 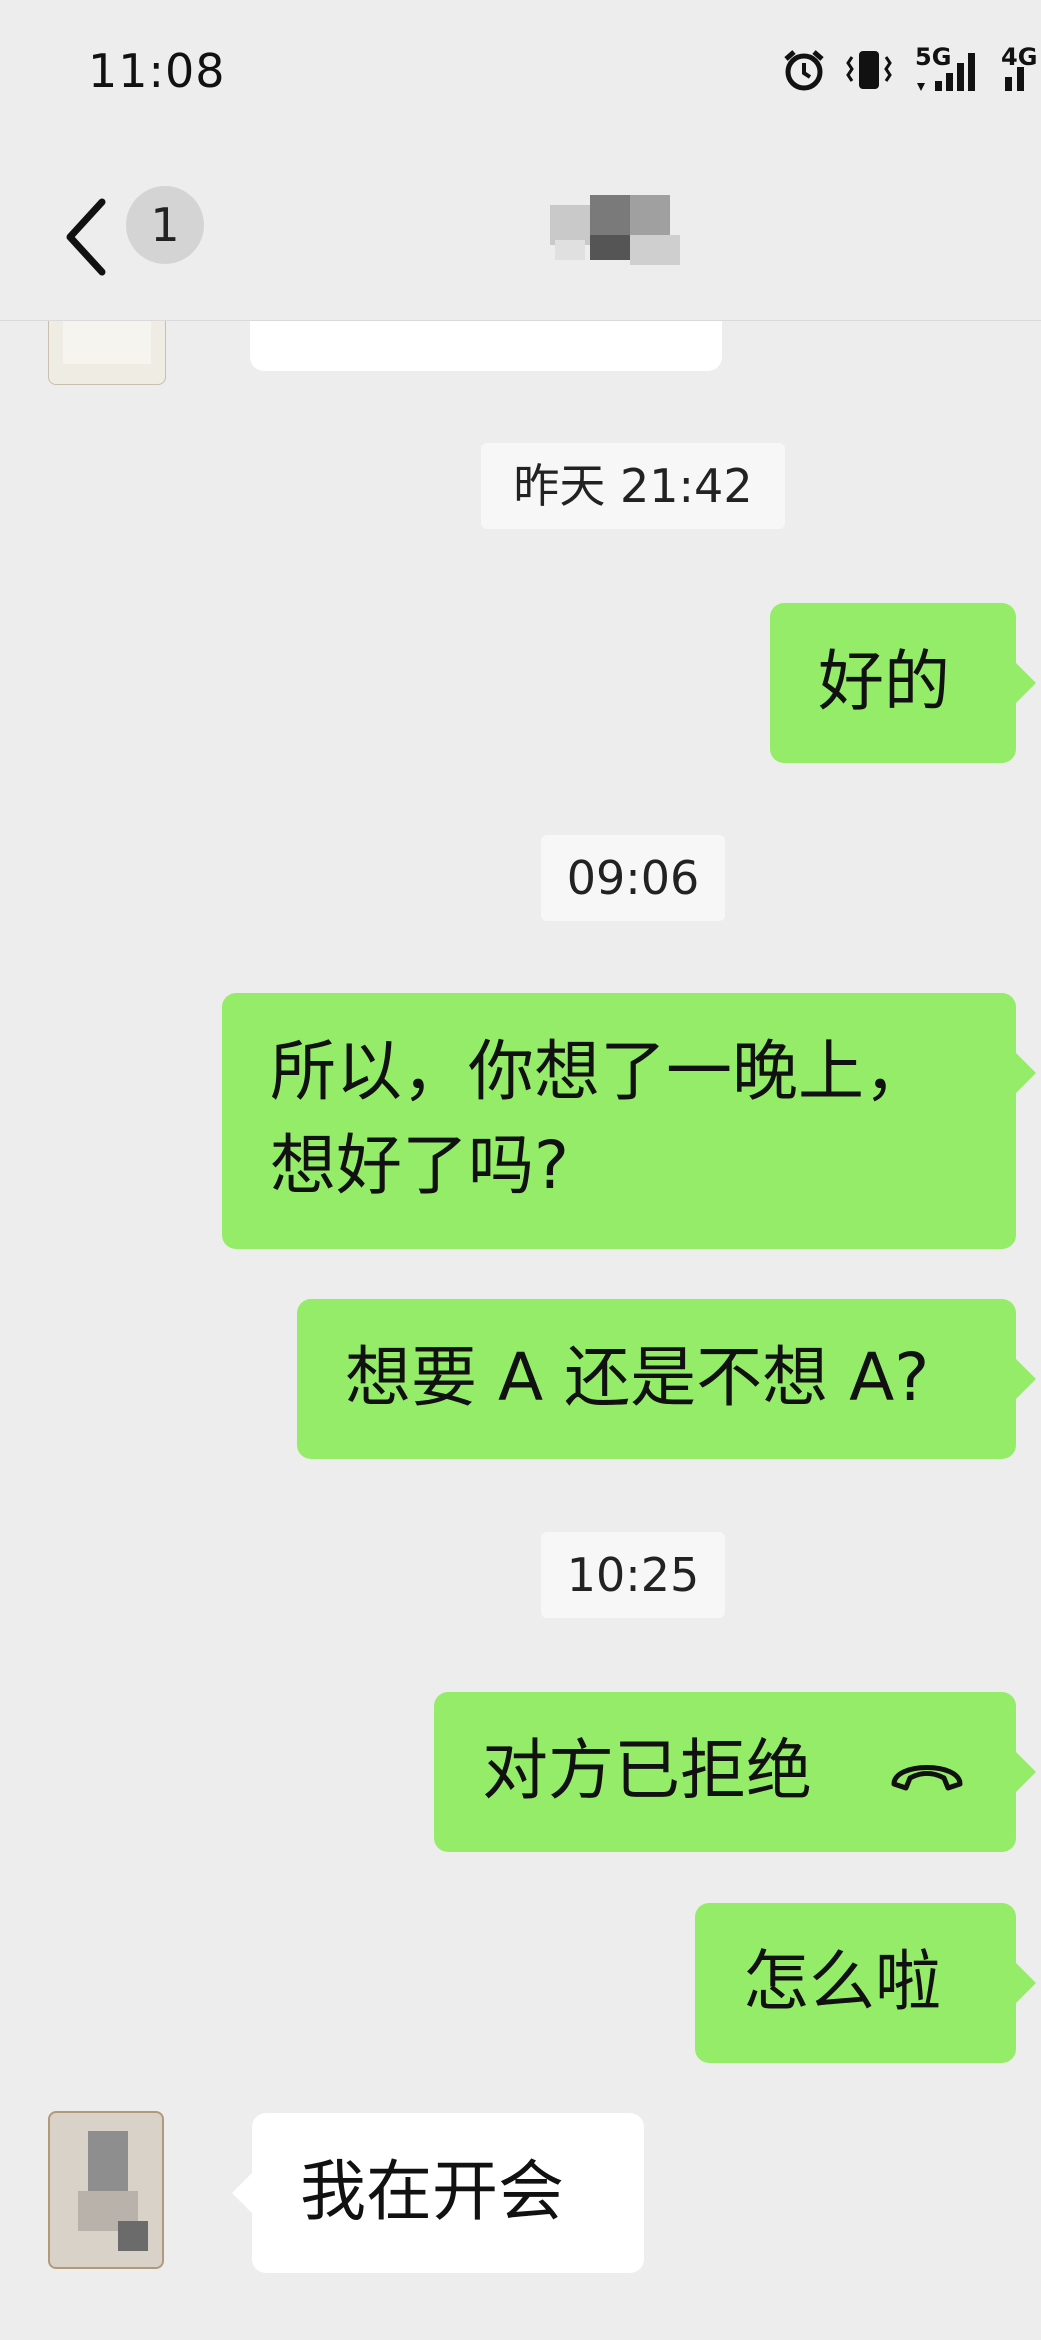 I want to click on message-bubble-sent: 好的, so click(x=893, y=683).